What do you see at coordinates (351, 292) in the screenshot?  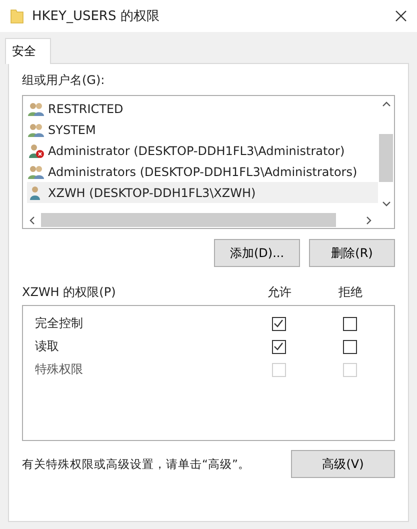 I see `column-header: 拒绝` at bounding box center [351, 292].